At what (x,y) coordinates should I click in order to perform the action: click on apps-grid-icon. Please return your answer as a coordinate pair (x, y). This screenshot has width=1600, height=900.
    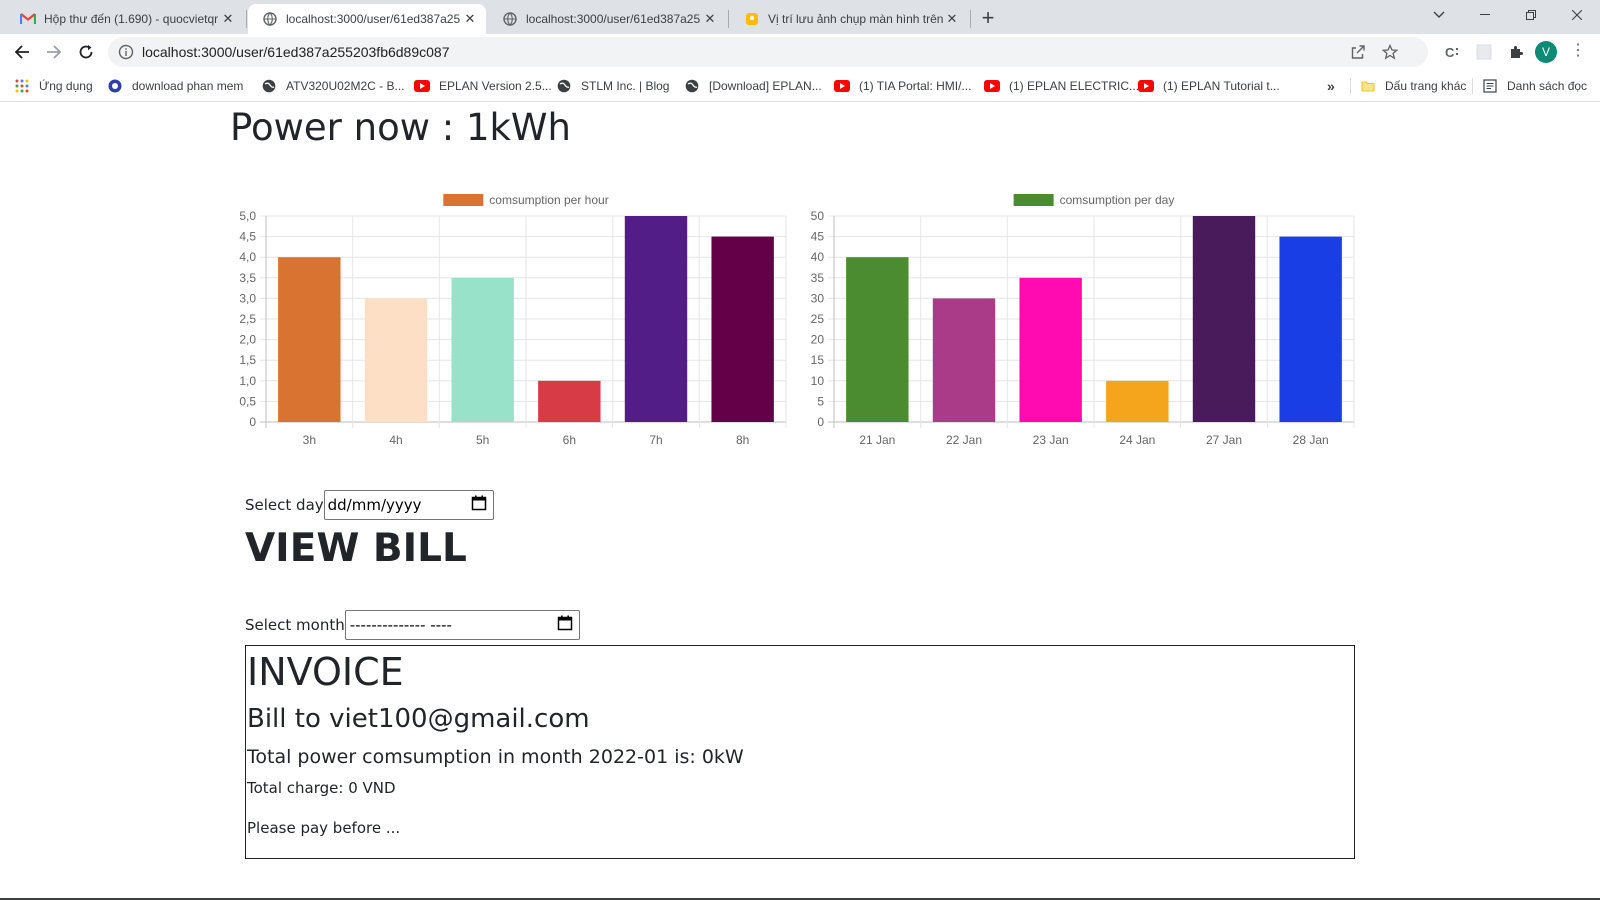
    Looking at the image, I should click on (22, 86).